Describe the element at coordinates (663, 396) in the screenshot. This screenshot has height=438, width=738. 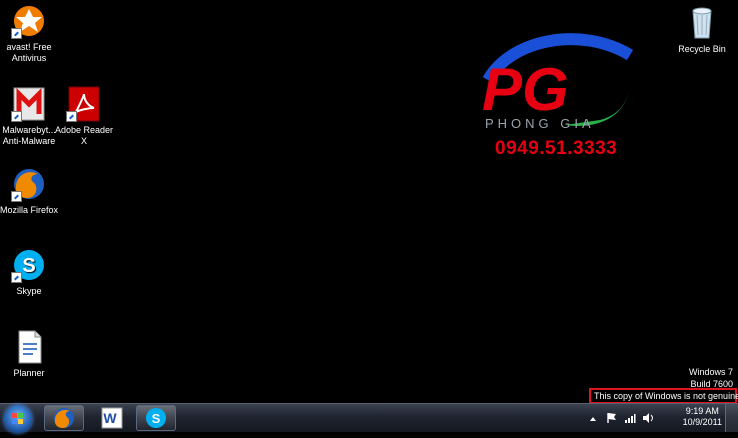
I see `not-genuine-notice: This copy of Windows is not genuine` at that location.